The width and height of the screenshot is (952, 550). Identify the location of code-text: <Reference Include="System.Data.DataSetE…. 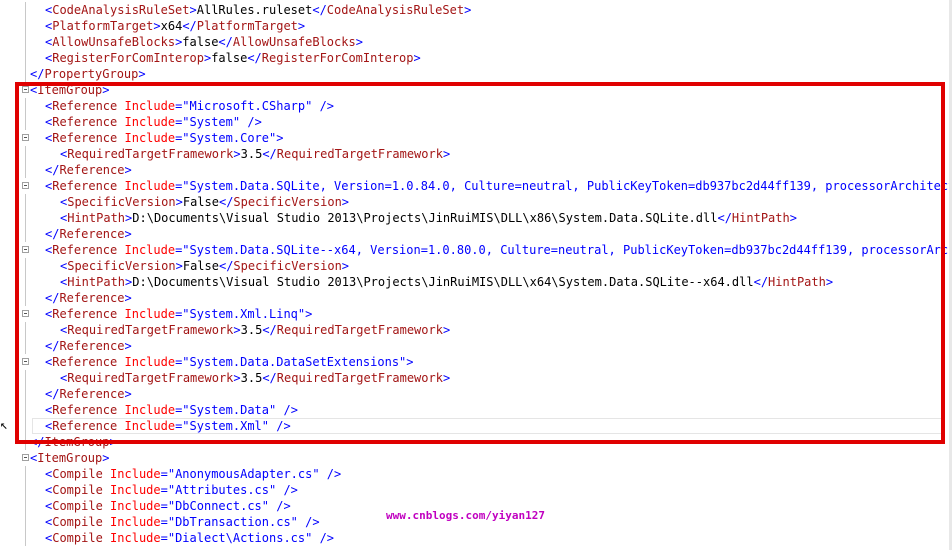
(229, 362).